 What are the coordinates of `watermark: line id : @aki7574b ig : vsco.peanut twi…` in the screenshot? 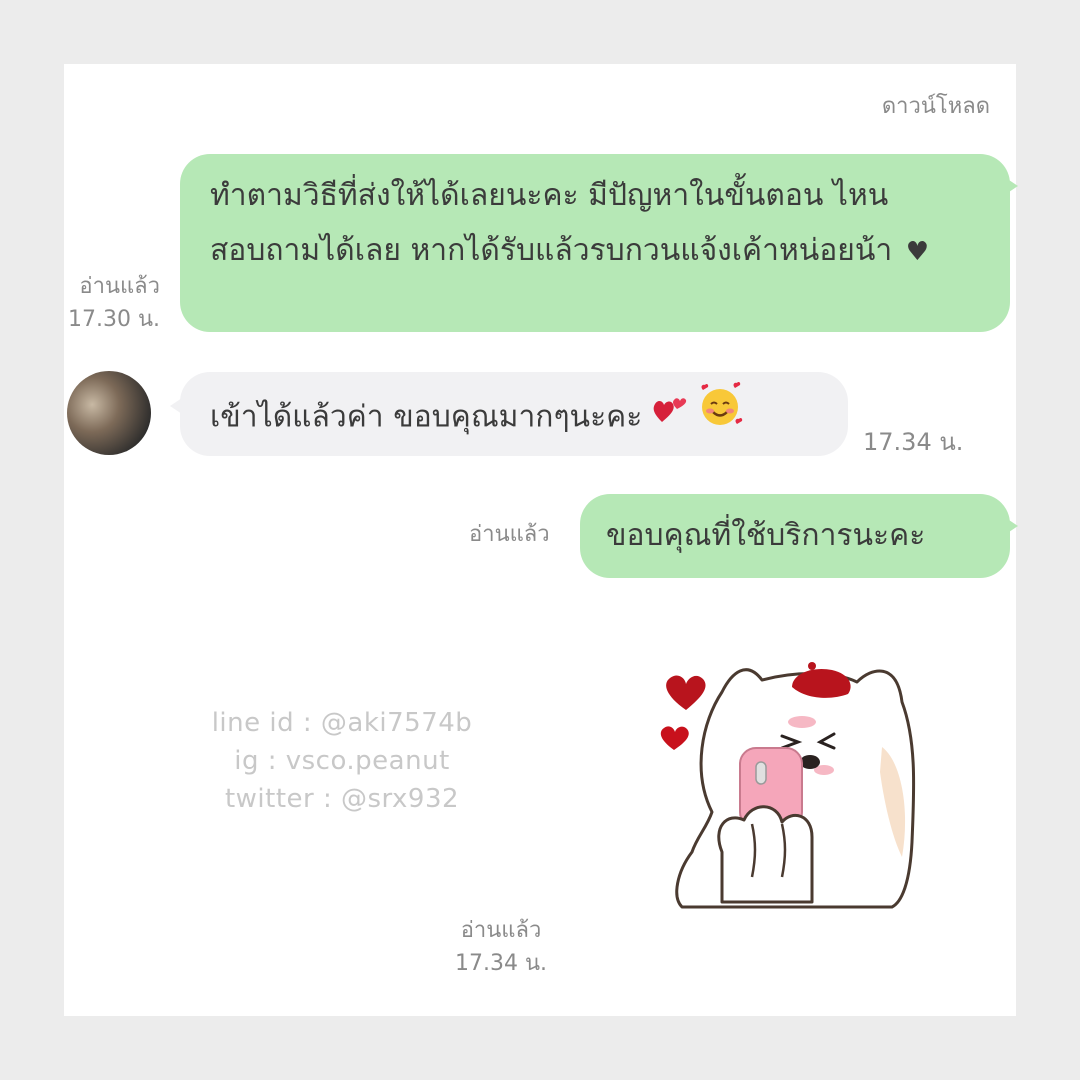 It's located at (342, 761).